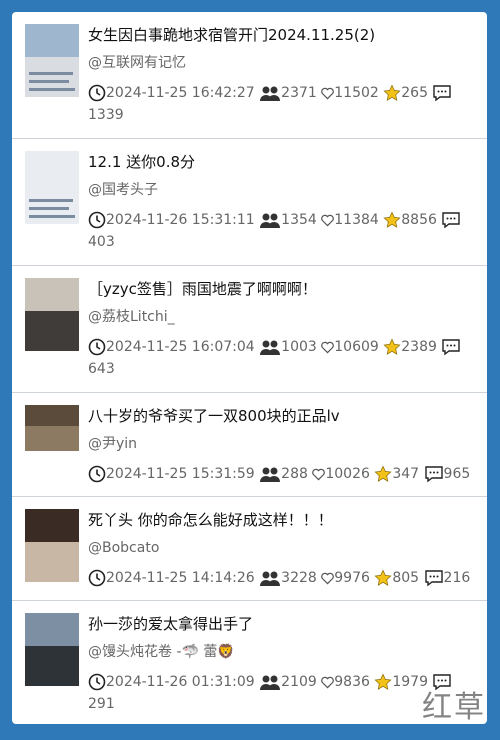 This screenshot has width=500, height=740. Describe the element at coordinates (294, 474) in the screenshot. I see `viewer-count: 288` at that location.